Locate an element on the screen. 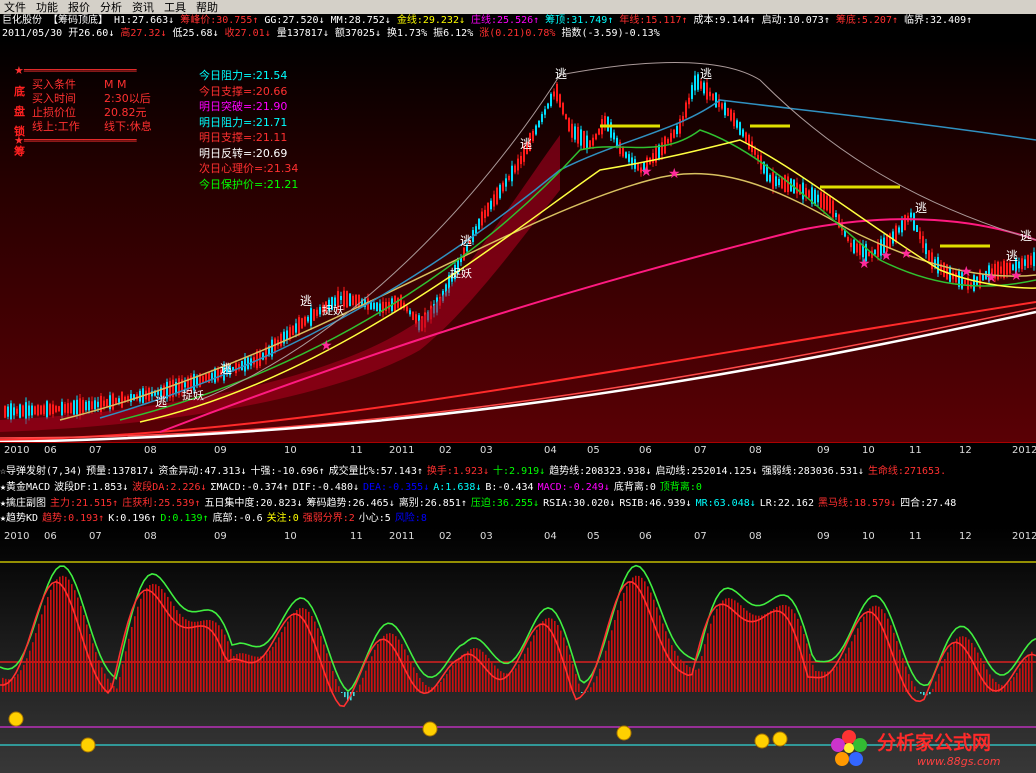 The height and width of the screenshot is (773, 1036). indicator-value: 十强:-10.696↑ is located at coordinates (287, 471).